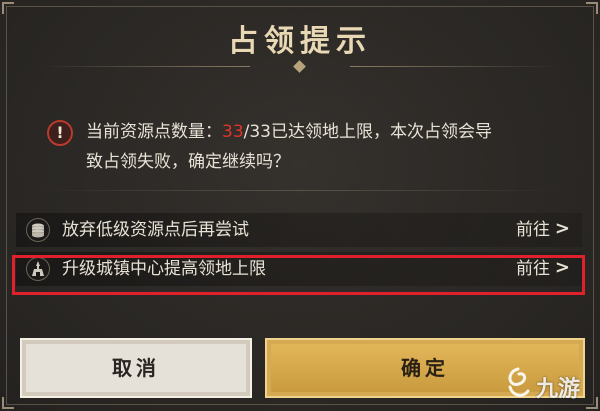  Describe the element at coordinates (188, 162) in the screenshot. I see `message-line2: 致占领失败，确定继续吗？` at that location.